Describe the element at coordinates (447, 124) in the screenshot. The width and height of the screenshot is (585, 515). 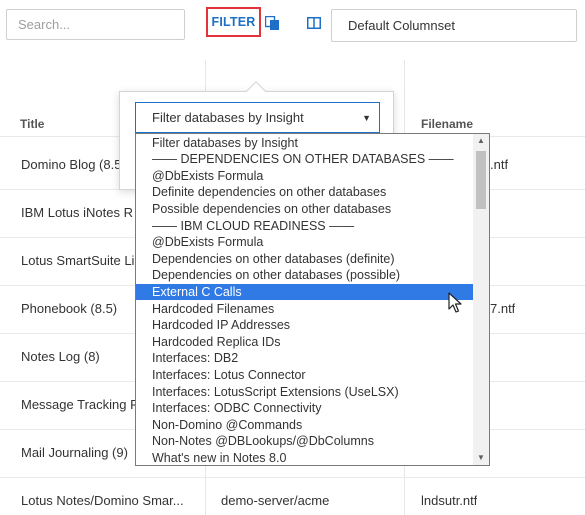
I see `header-filename: Filename` at that location.